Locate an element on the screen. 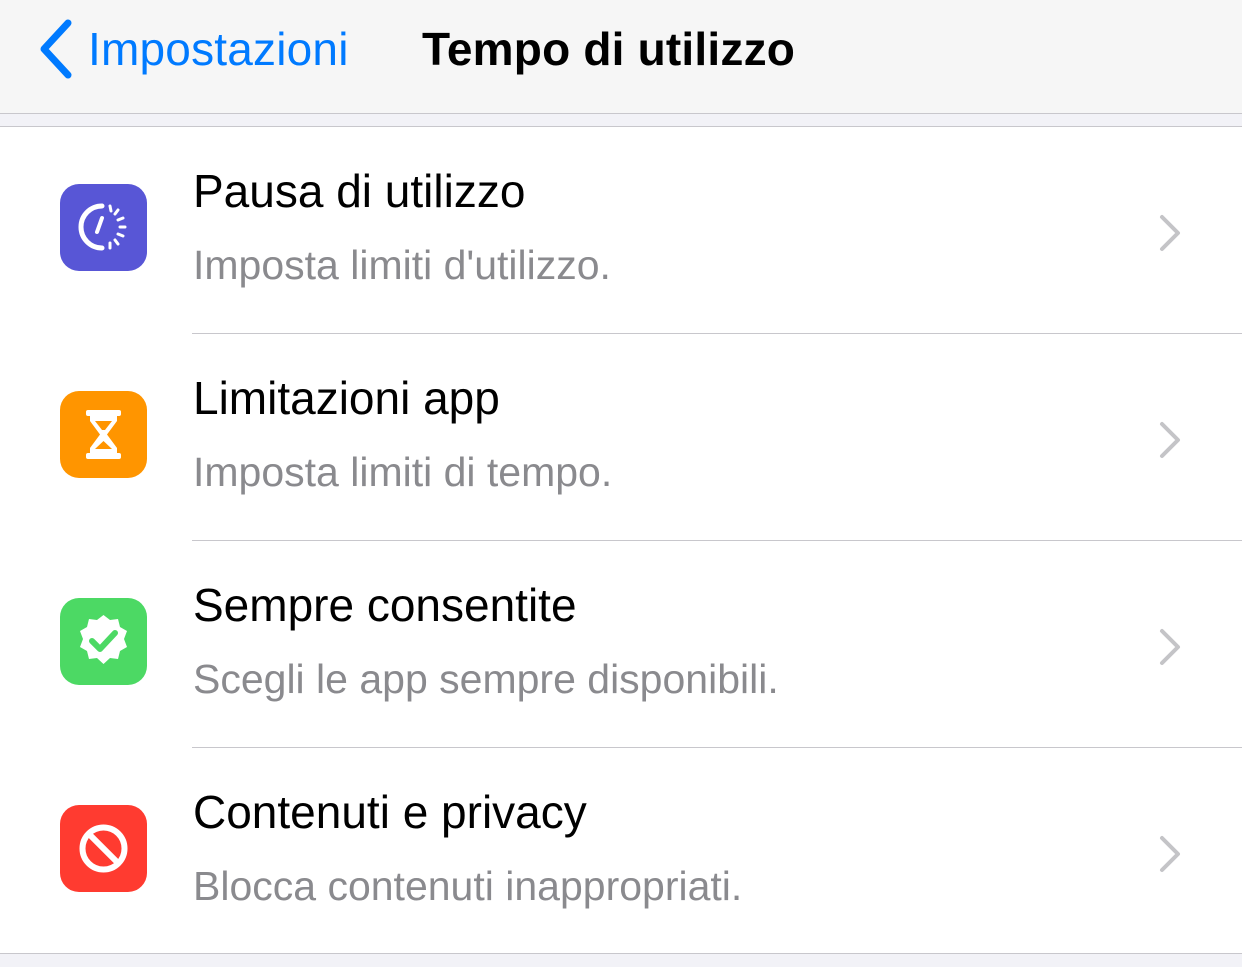 This screenshot has width=1242, height=967. page-title: Tempo di utilizzo is located at coordinates (609, 49).